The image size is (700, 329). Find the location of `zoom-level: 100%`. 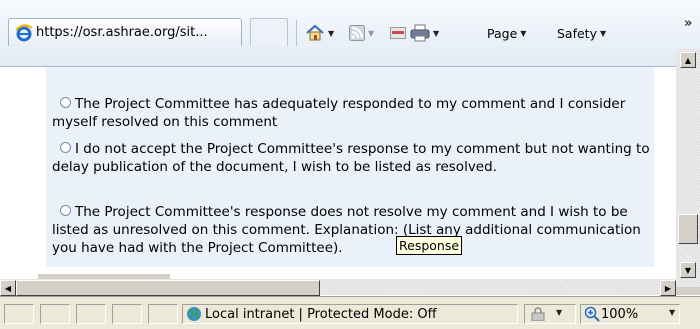

zoom-level: 100% is located at coordinates (620, 314).